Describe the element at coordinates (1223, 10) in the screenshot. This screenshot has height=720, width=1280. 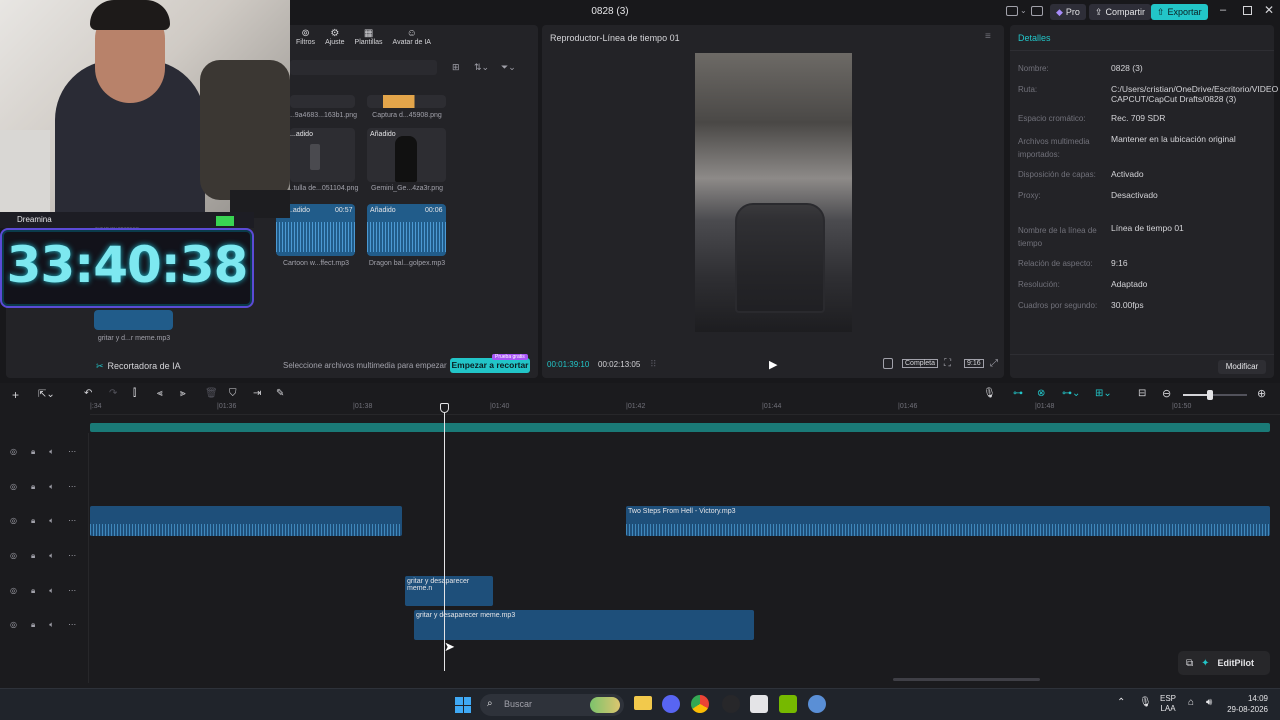
I see `minimize-icon: –` at that location.